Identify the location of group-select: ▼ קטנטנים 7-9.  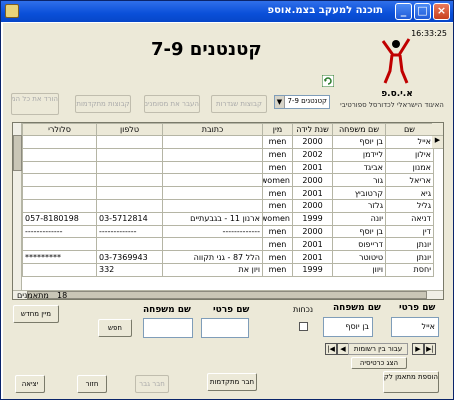
(302, 102).